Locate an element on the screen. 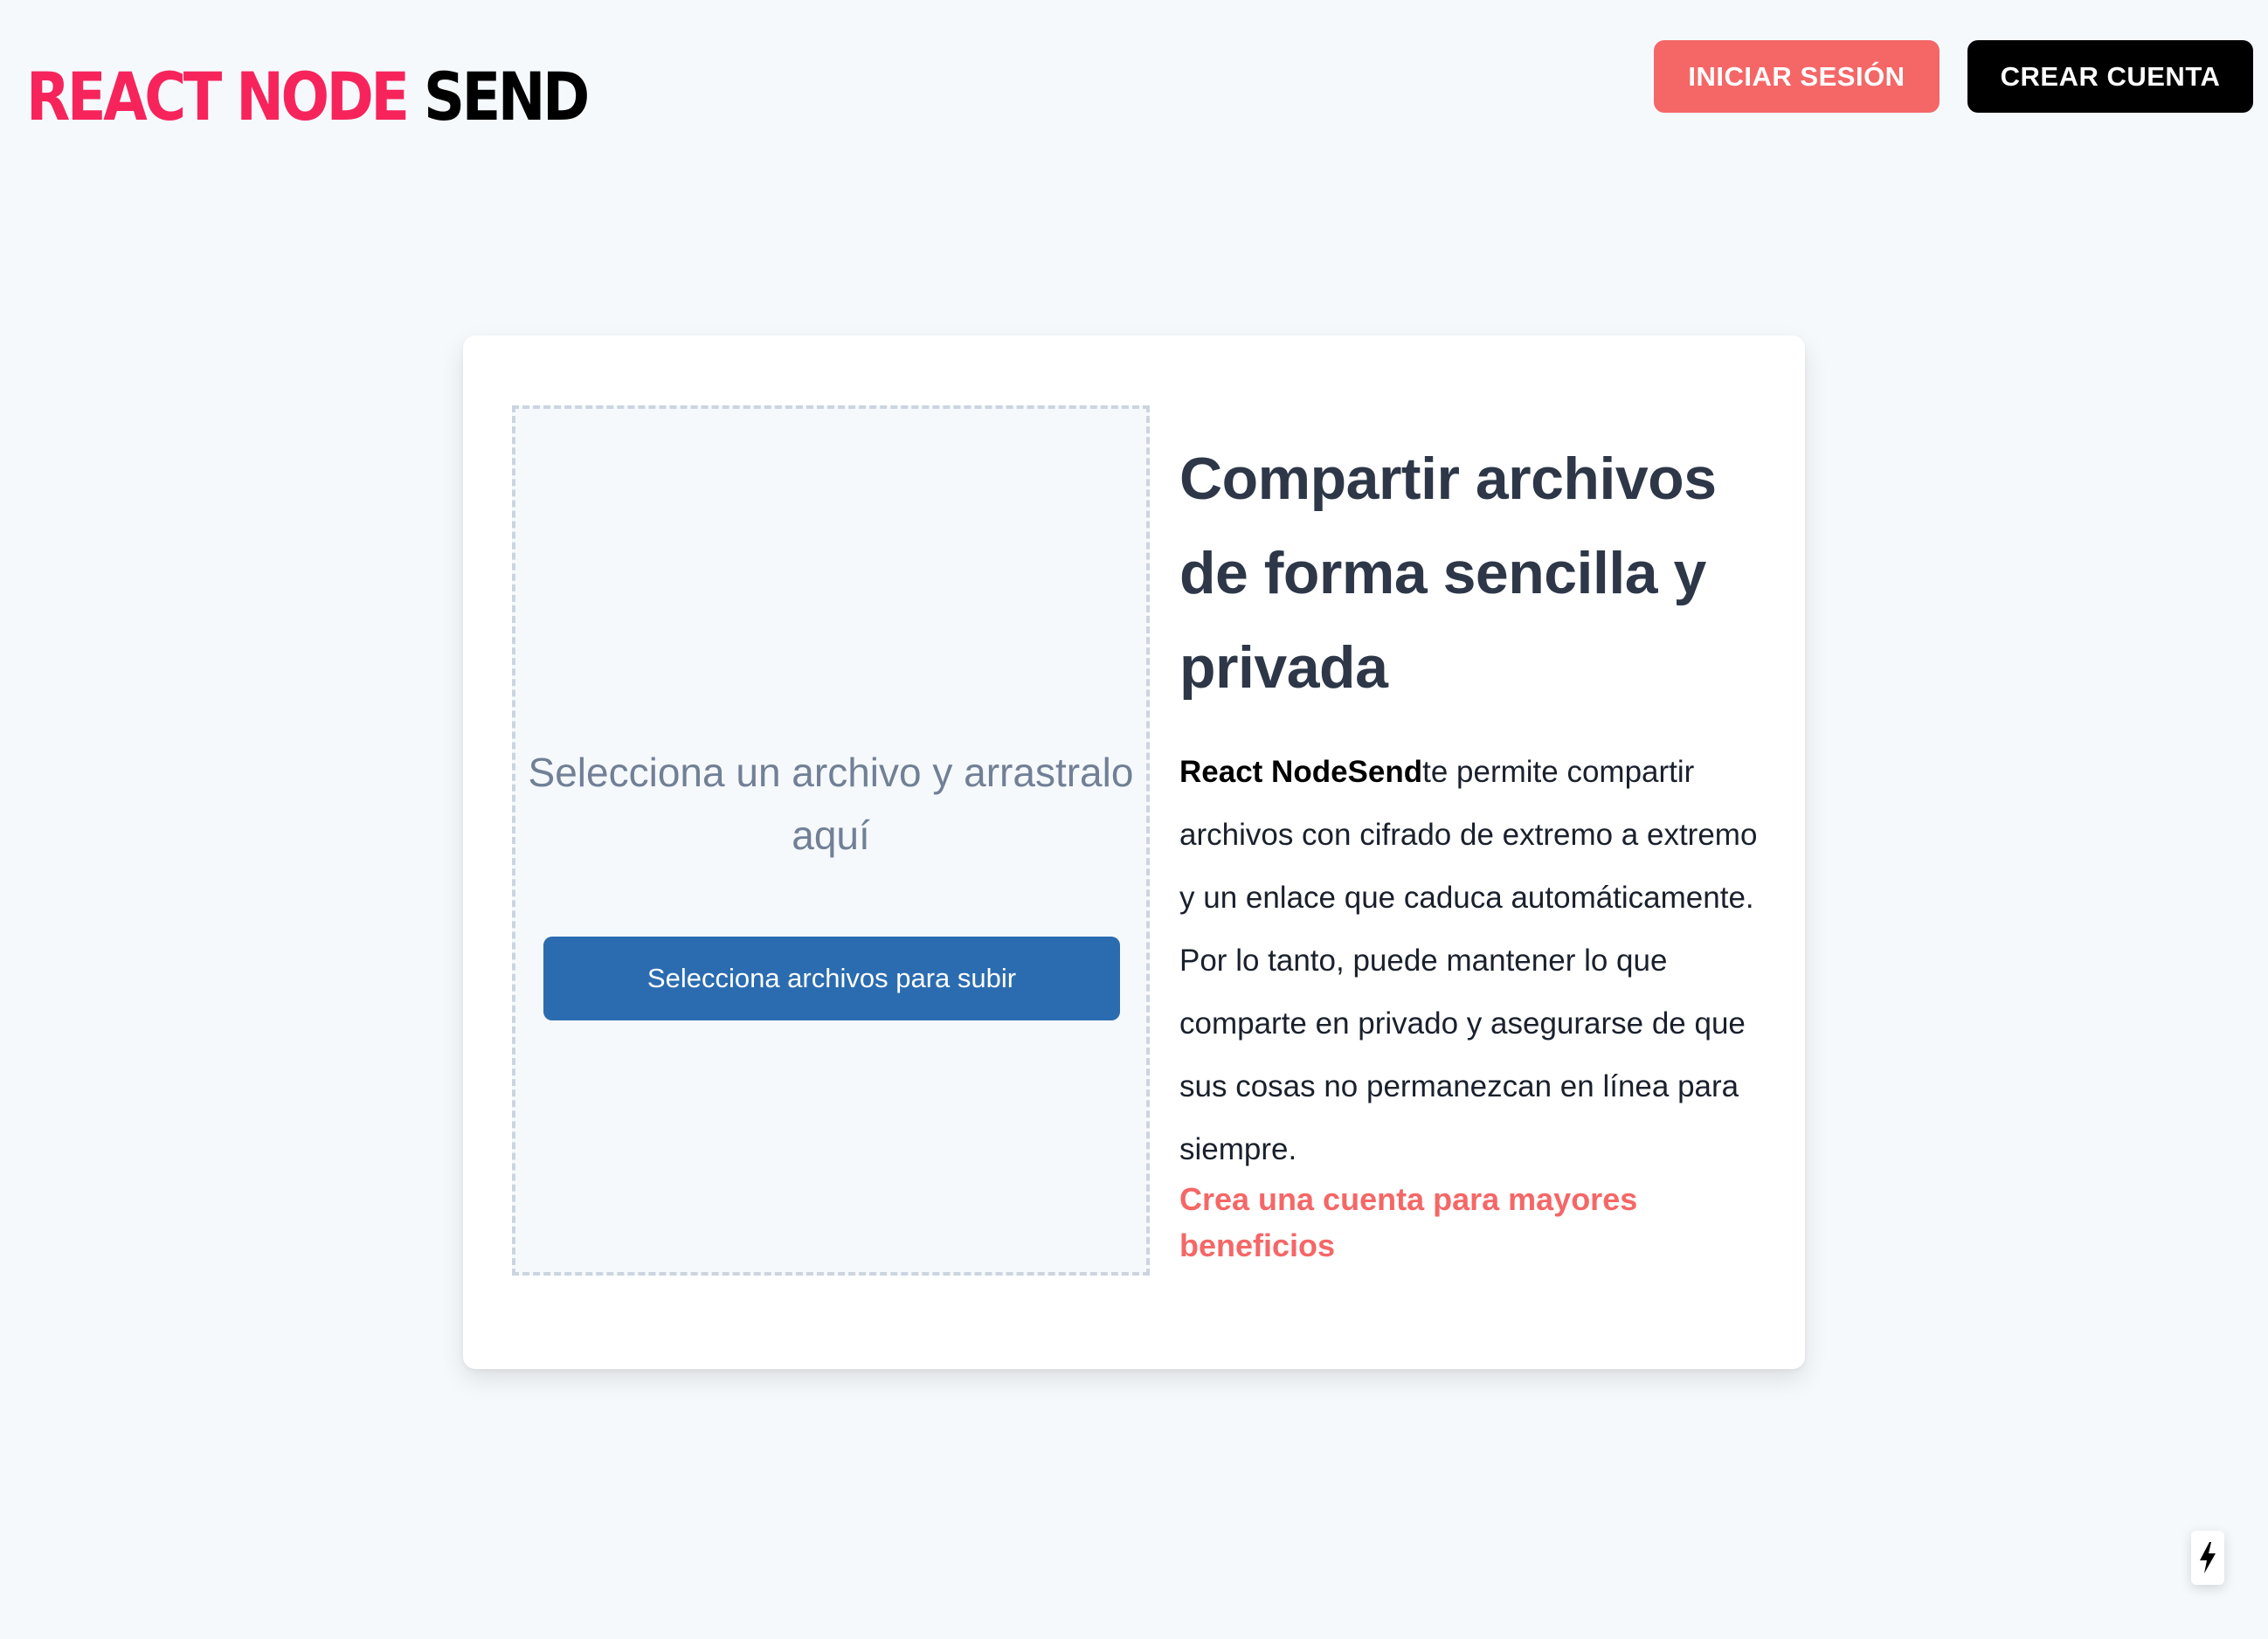 Image resolution: width=2268 pixels, height=1639 pixels. logo-send: SEND is located at coordinates (507, 97).